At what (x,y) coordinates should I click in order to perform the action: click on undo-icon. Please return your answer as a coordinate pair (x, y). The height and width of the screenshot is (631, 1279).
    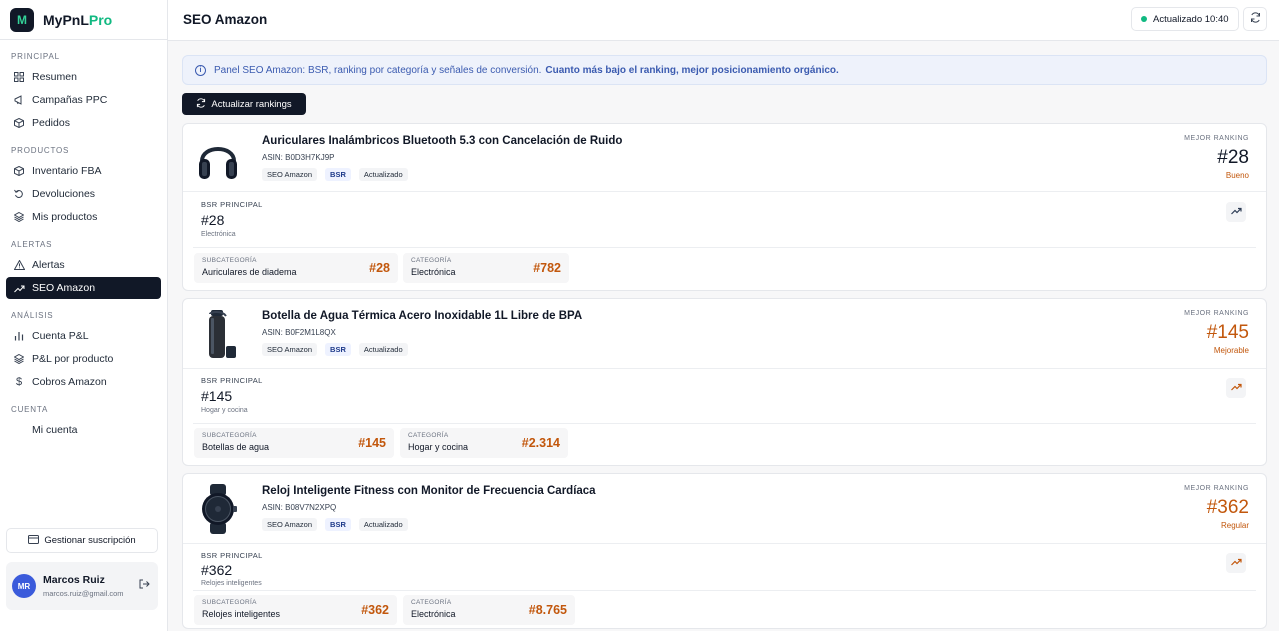
    Looking at the image, I should click on (19, 194).